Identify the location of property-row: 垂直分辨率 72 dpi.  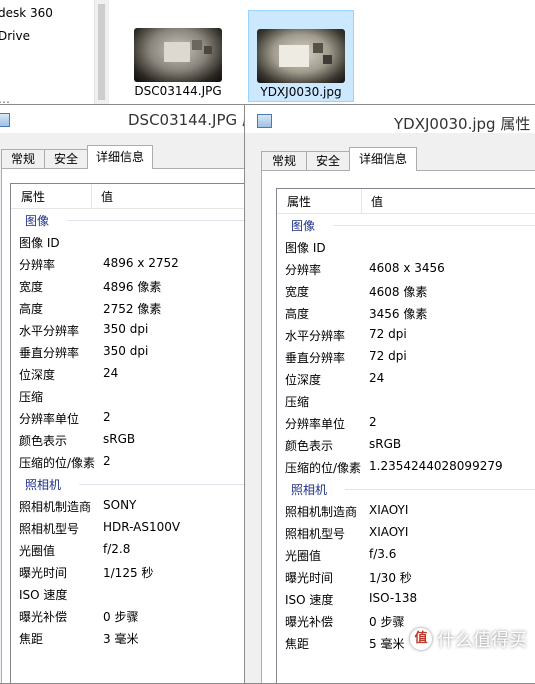
(406, 357).